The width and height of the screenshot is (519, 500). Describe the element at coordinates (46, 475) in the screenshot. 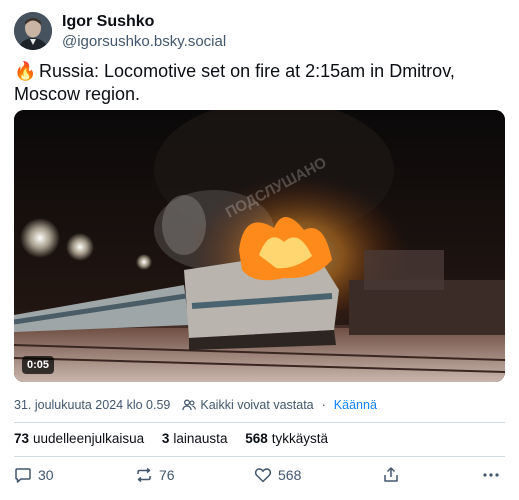

I see `reply-count: 30` at that location.